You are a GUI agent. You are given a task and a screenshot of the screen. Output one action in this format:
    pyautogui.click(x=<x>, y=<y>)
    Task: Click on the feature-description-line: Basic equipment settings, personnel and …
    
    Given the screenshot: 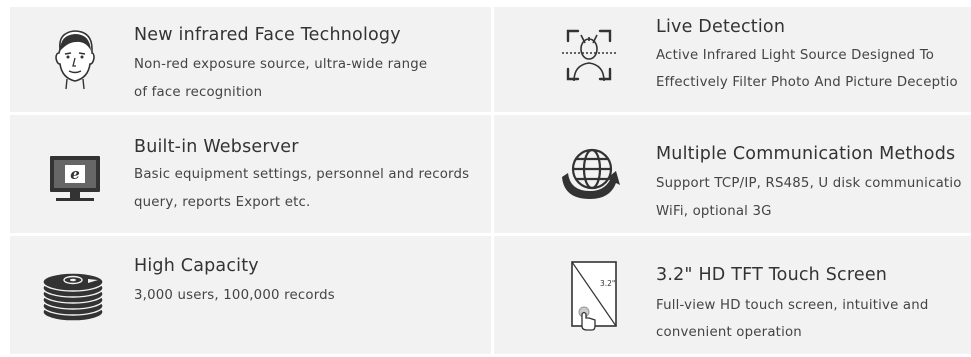 What is the action you would take?
    pyautogui.click(x=302, y=174)
    